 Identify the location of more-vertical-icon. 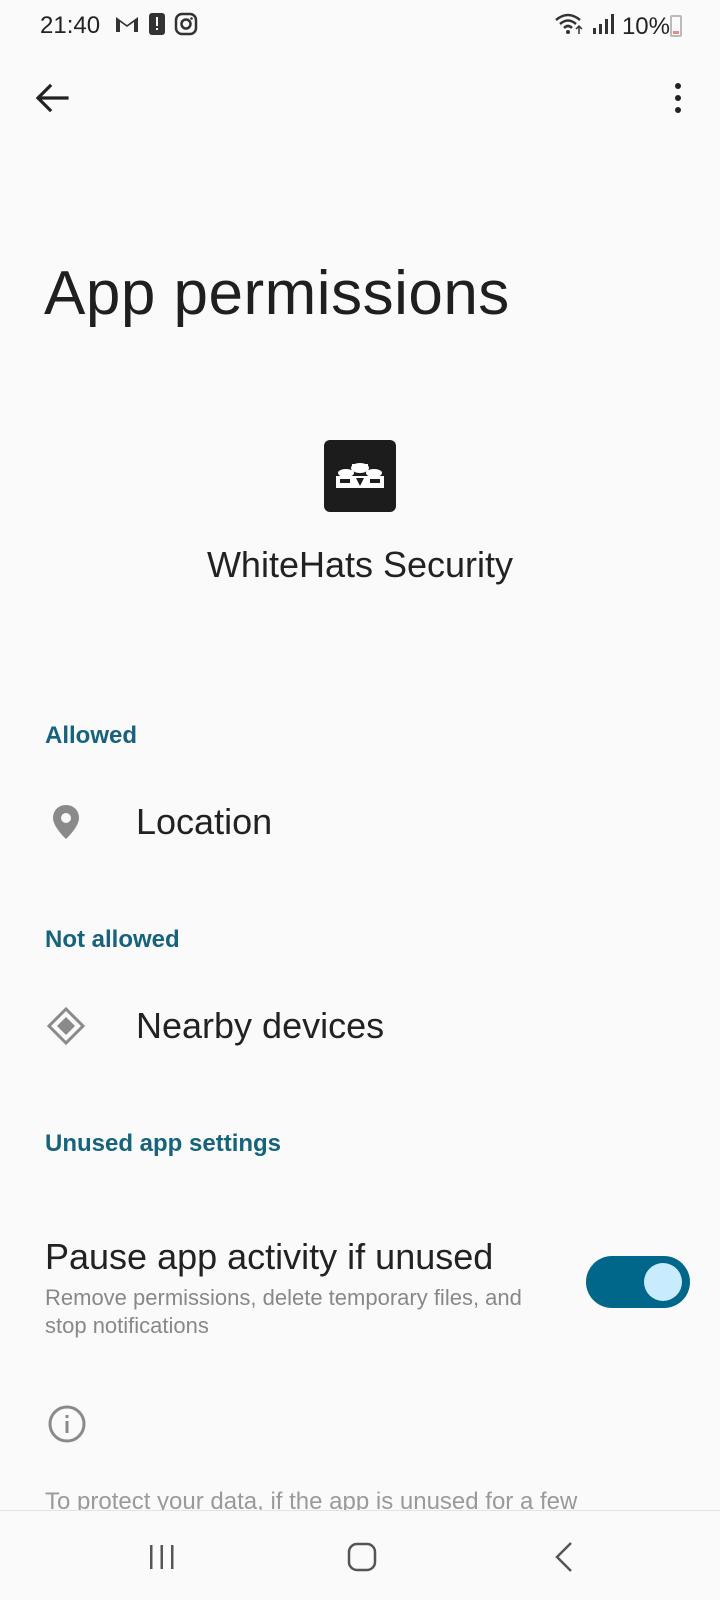
(678, 86).